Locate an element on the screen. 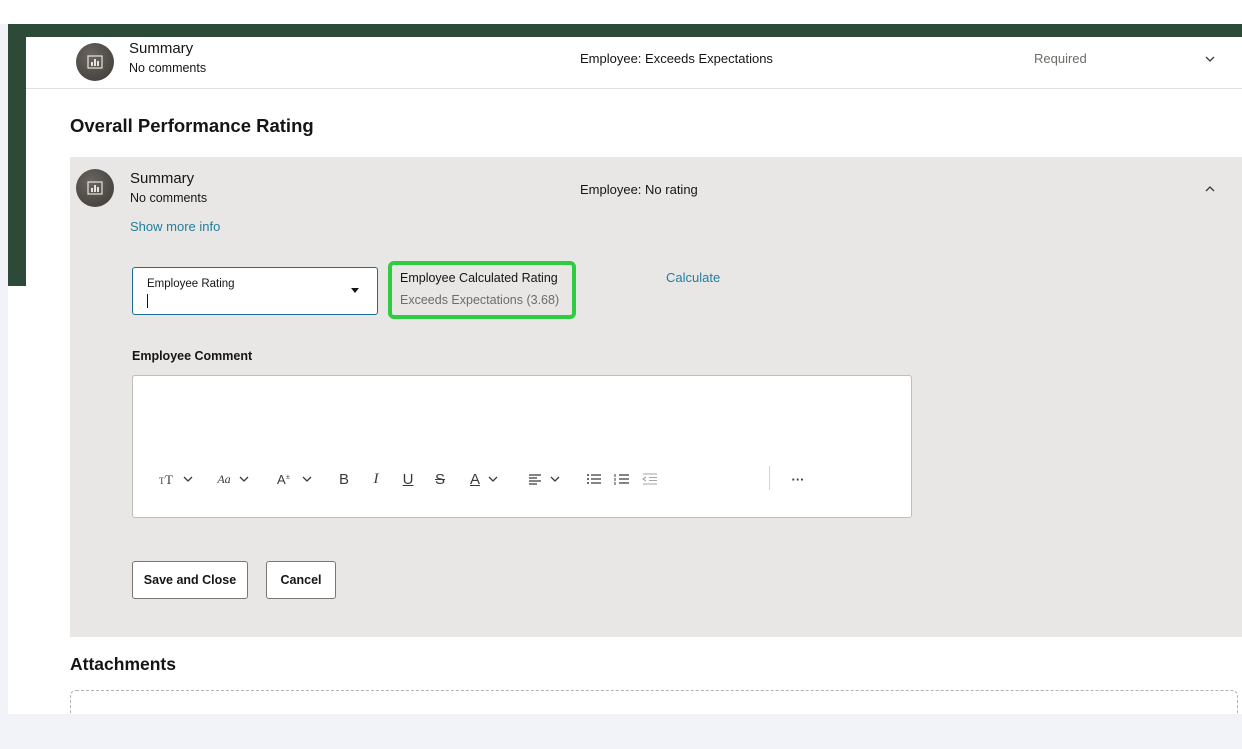 The height and width of the screenshot is (749, 1242). font-family-label: Aa is located at coordinates (224, 478).